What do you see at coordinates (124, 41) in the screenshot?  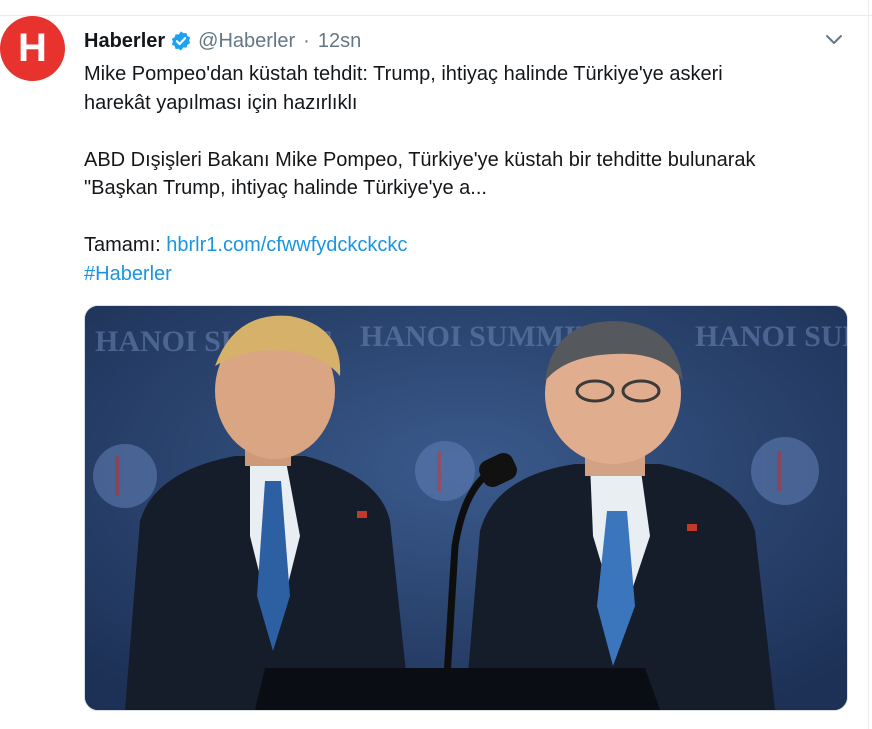 I see `display-name: Haberler` at bounding box center [124, 41].